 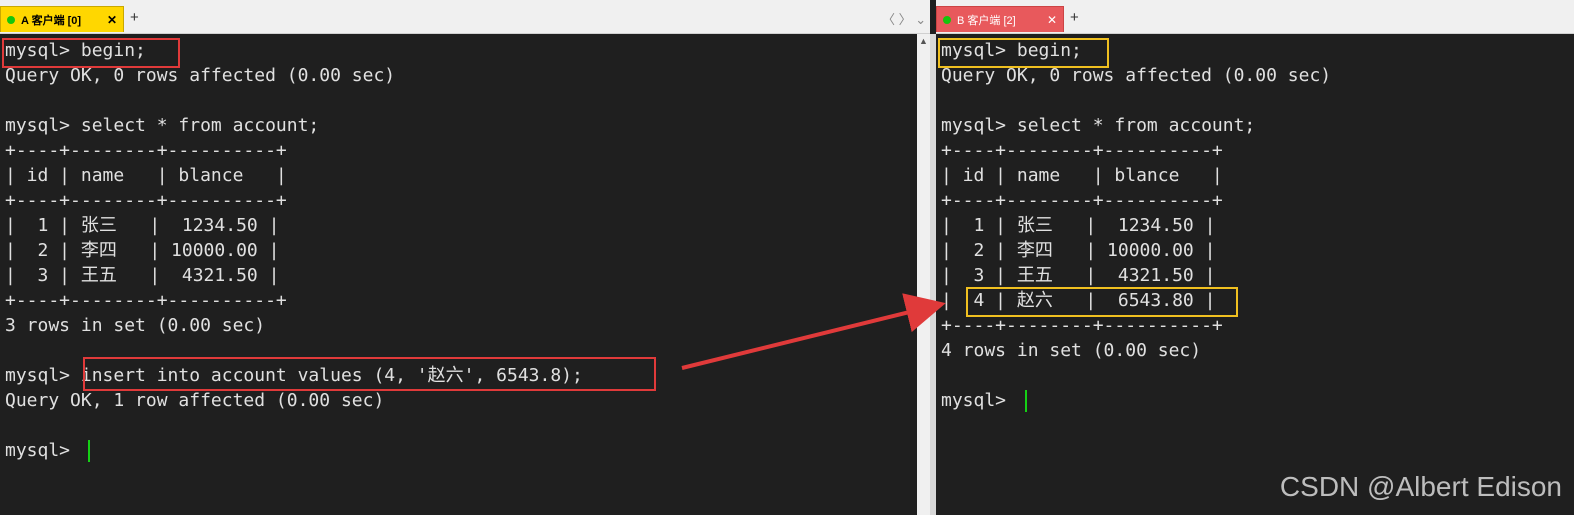 I want to click on watermark: CSDN @Albert Edison, so click(x=1420, y=486).